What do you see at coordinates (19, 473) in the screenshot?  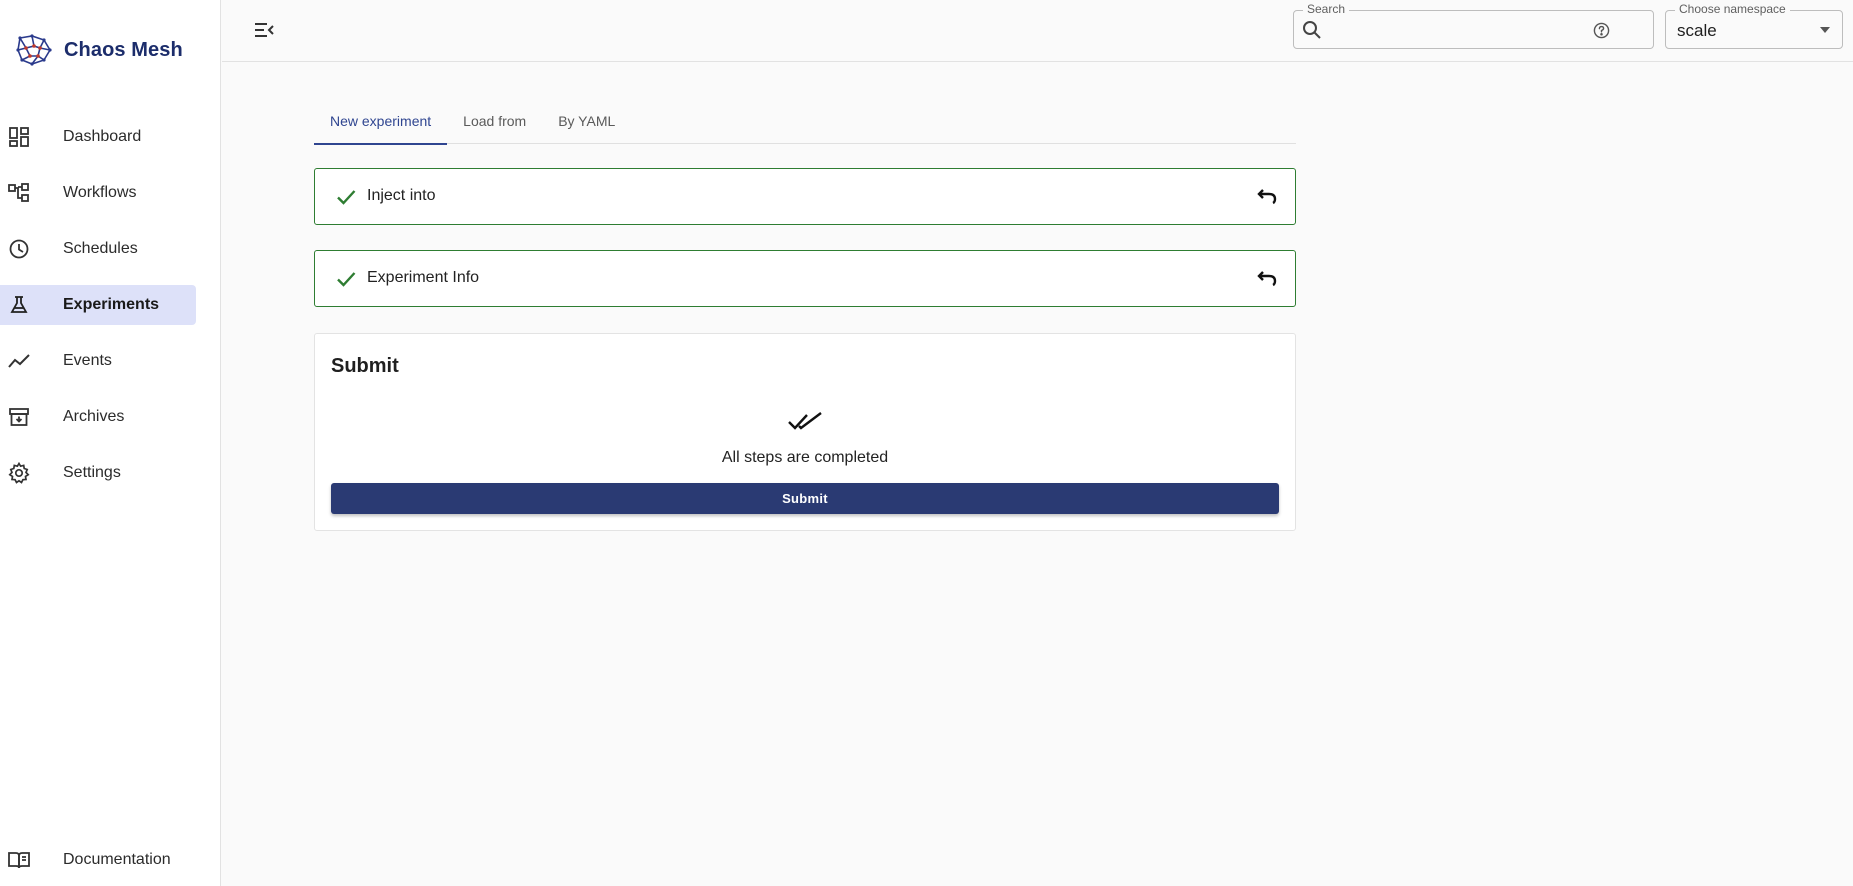 I see `gear-icon` at bounding box center [19, 473].